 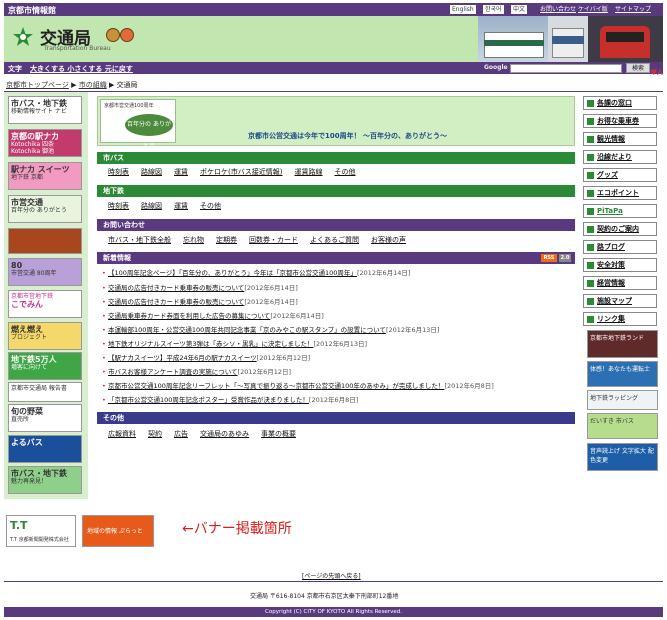 What do you see at coordinates (155, 434) in the screenshot?
I see `other-link: 契約` at bounding box center [155, 434].